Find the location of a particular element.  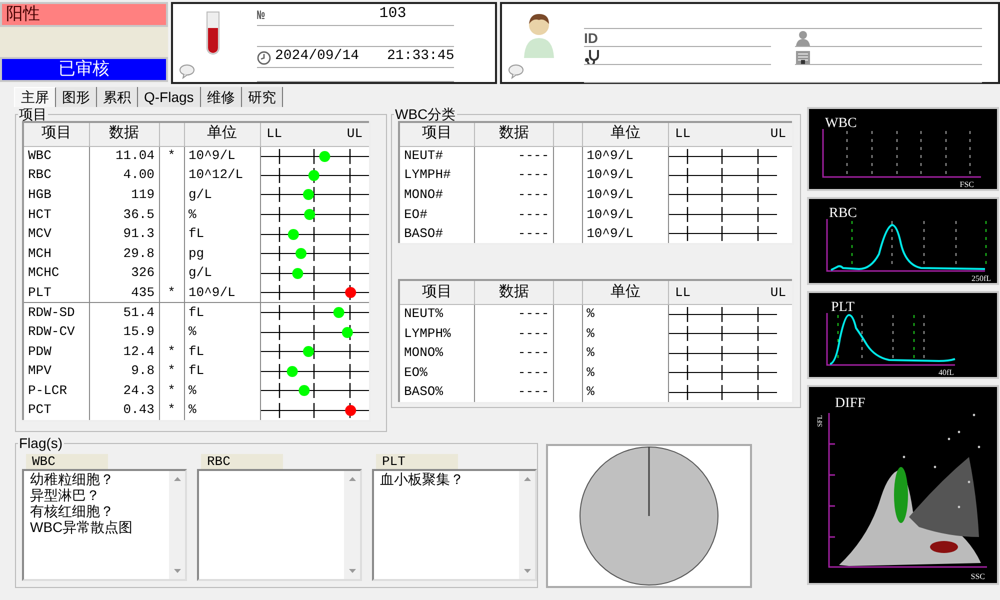

table-cell: P-LCR is located at coordinates (56, 391).